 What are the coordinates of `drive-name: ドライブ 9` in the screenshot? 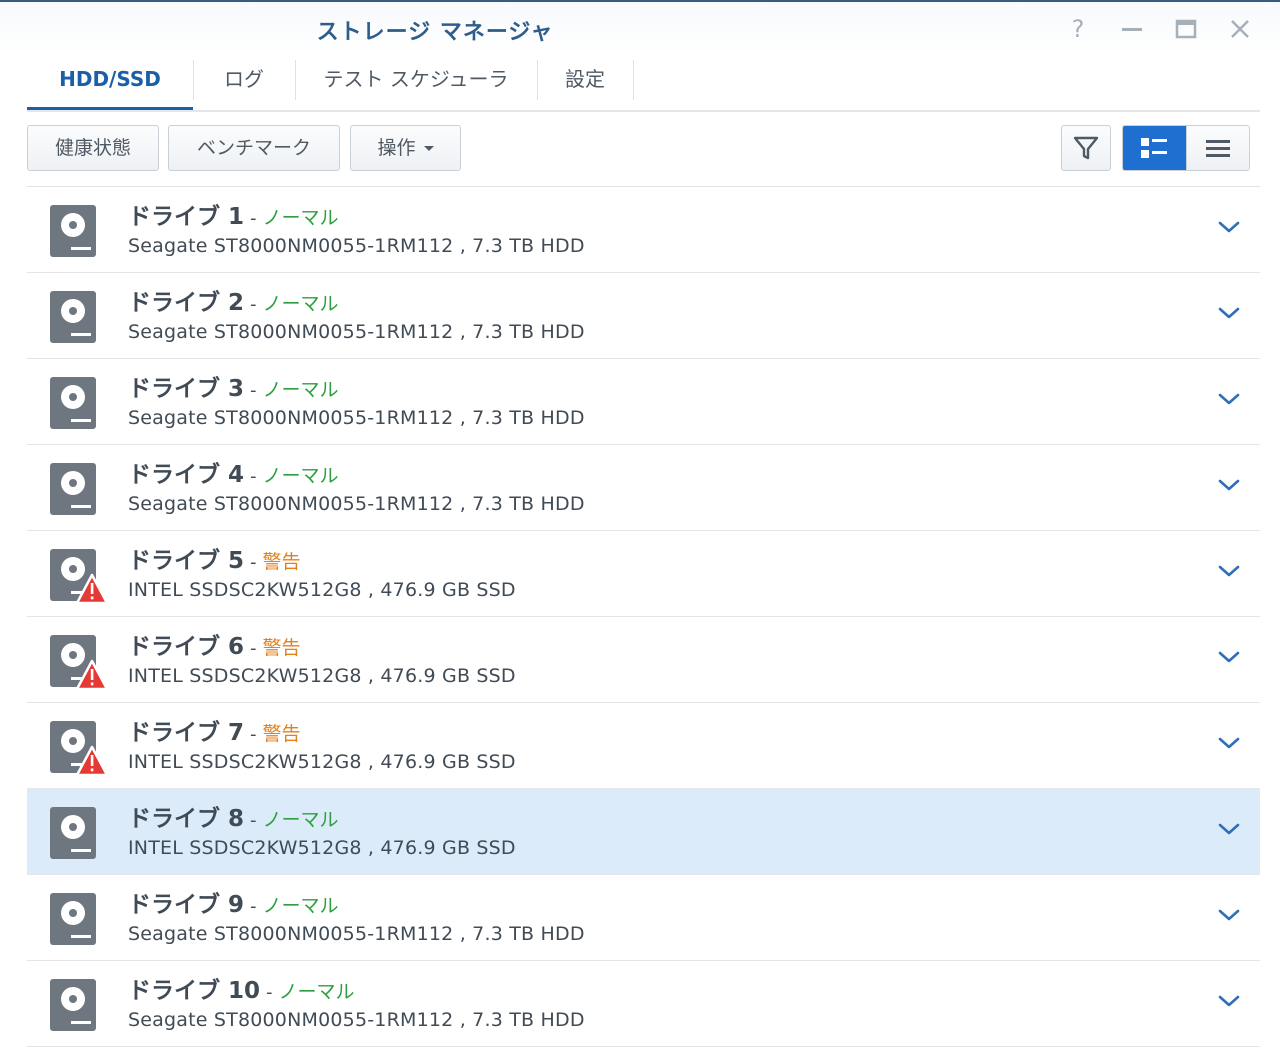 It's located at (186, 905).